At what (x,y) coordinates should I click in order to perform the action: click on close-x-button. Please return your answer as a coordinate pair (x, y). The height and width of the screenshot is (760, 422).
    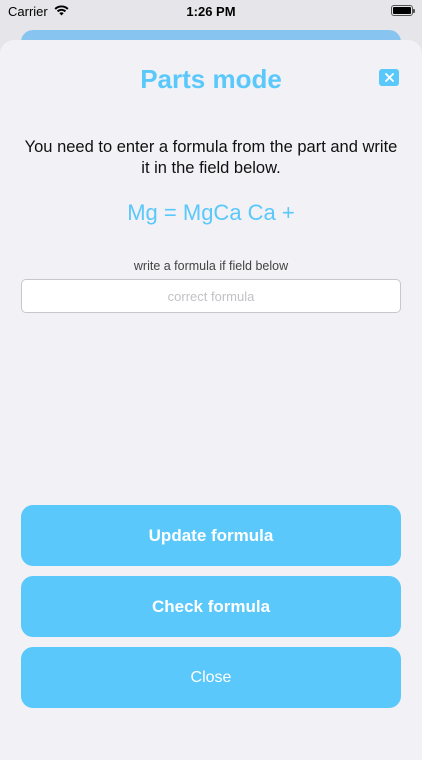
    Looking at the image, I should click on (389, 77).